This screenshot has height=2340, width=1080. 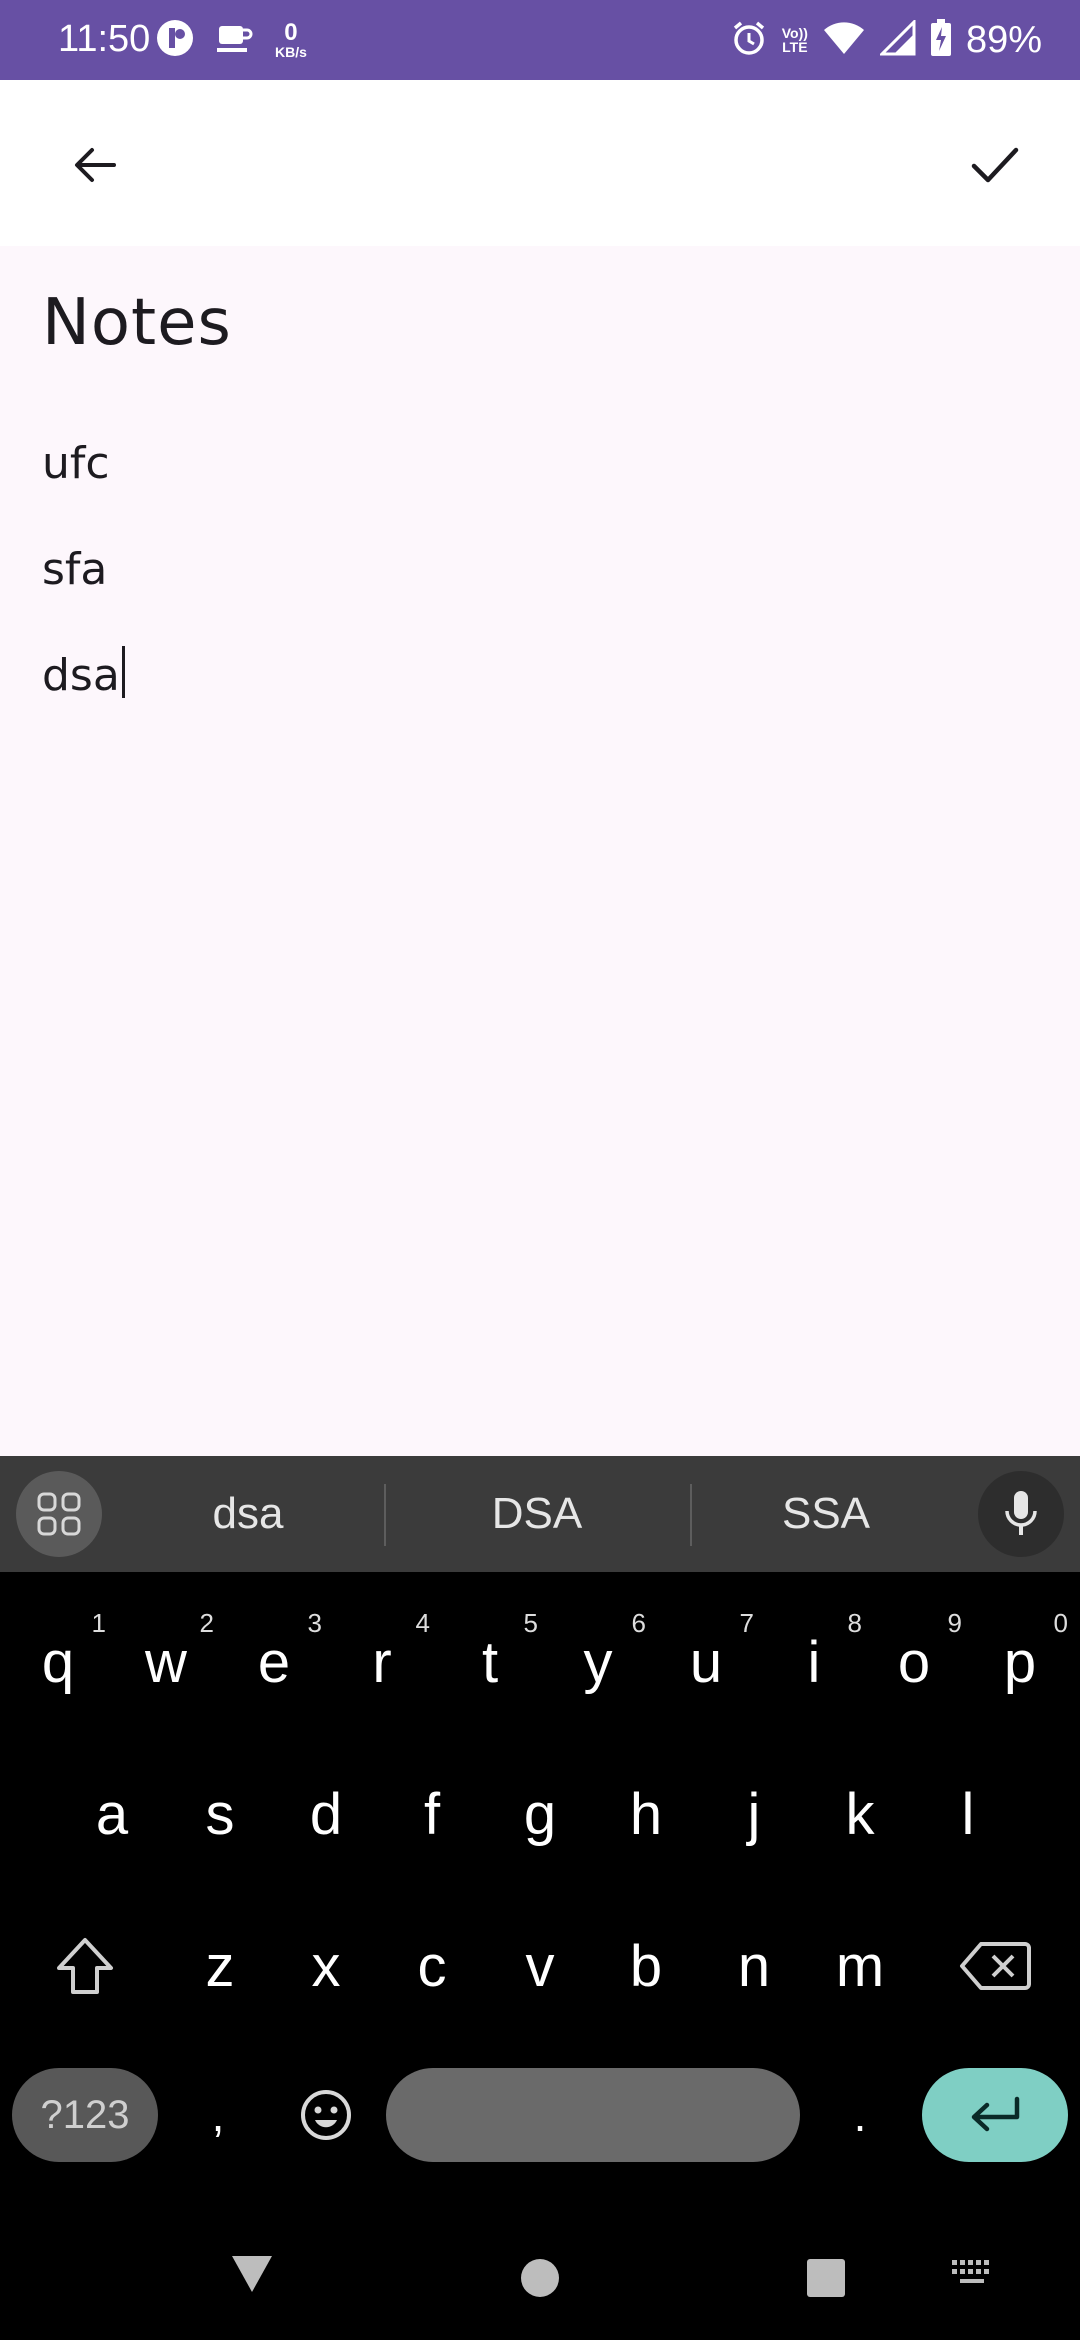 What do you see at coordinates (206, 1623) in the screenshot?
I see `key-hint: 2` at bounding box center [206, 1623].